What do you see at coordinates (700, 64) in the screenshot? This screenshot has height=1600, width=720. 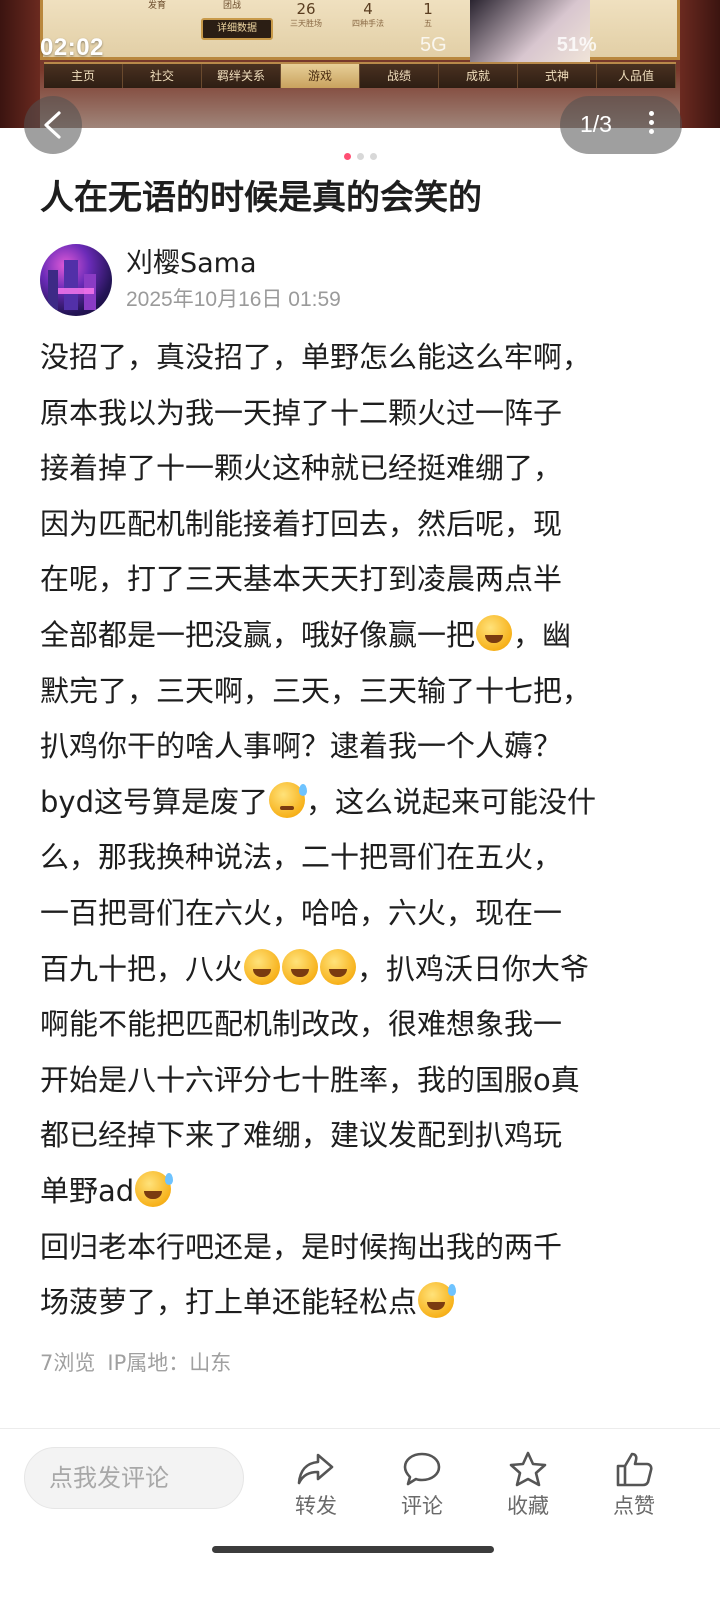 I see `carousel-image-border-right` at bounding box center [700, 64].